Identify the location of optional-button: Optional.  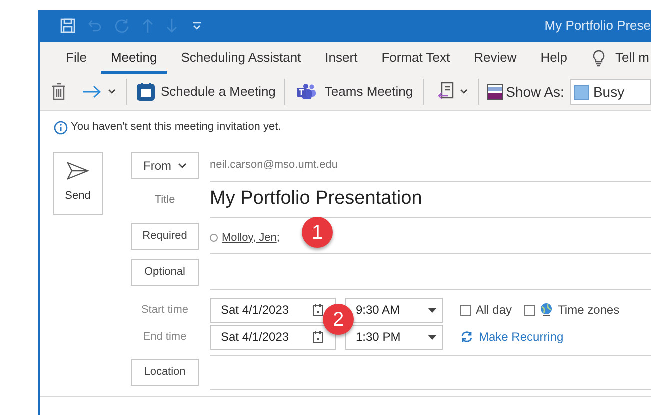
(165, 272).